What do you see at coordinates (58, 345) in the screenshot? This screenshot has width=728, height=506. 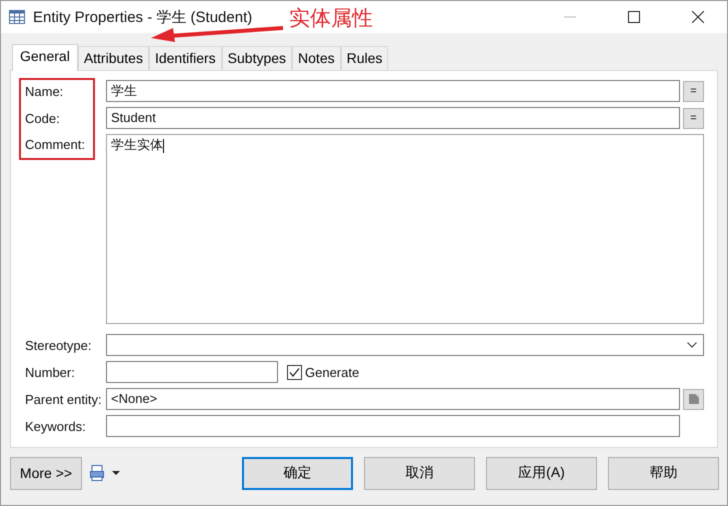 I see `field-label: Stereotype:` at bounding box center [58, 345].